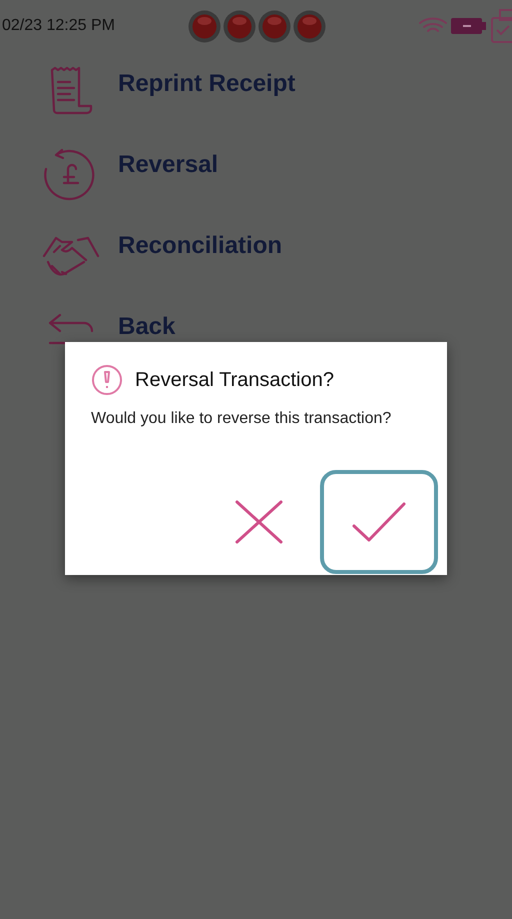  Describe the element at coordinates (59, 26) in the screenshot. I see `status-time: 02/23 12:25 PM` at that location.